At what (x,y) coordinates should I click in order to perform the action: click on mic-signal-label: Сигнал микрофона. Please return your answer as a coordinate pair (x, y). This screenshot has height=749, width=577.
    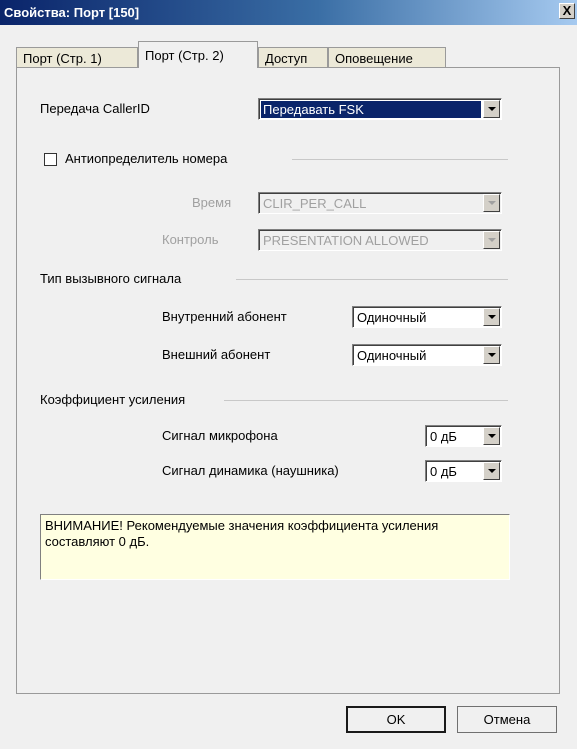
    Looking at the image, I should click on (220, 435).